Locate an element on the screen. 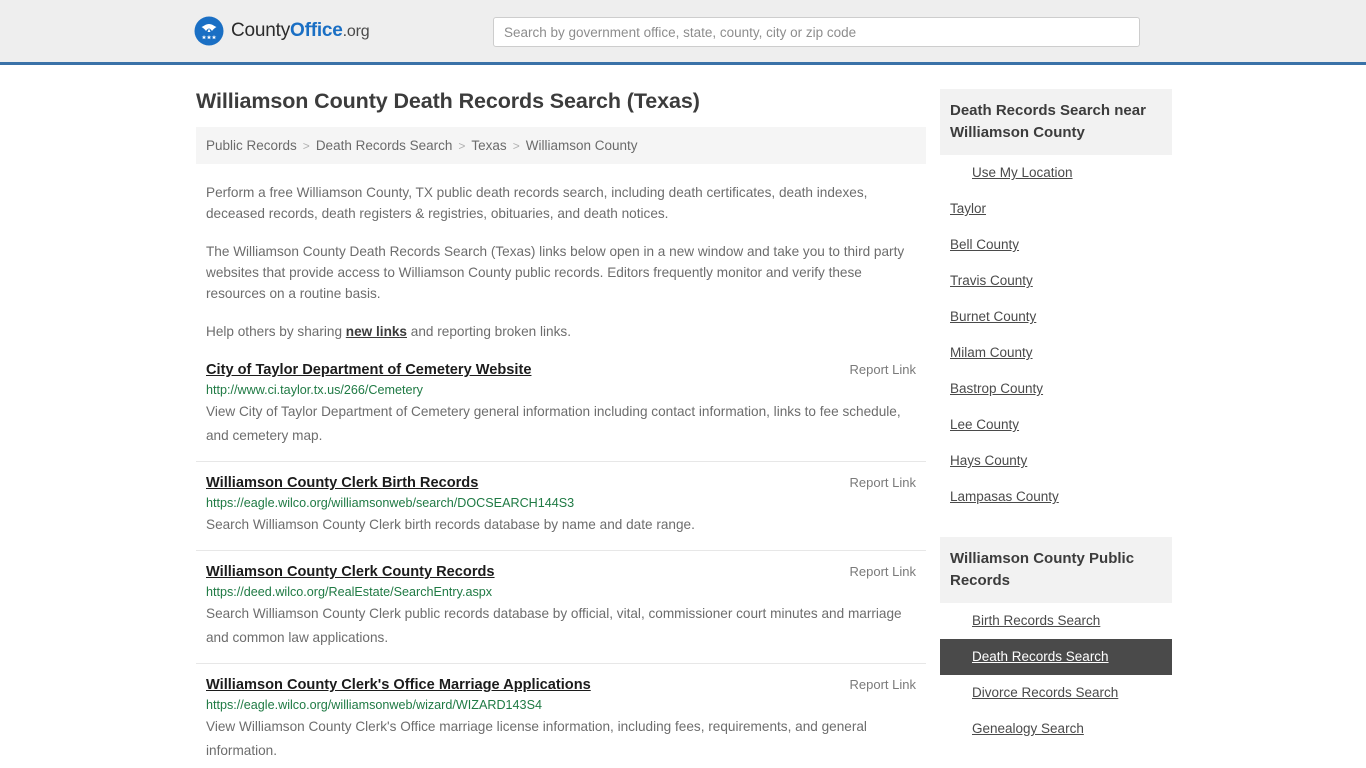 This screenshot has width=1366, height=768. site-logo: CountyOffice.org is located at coordinates (282, 31).